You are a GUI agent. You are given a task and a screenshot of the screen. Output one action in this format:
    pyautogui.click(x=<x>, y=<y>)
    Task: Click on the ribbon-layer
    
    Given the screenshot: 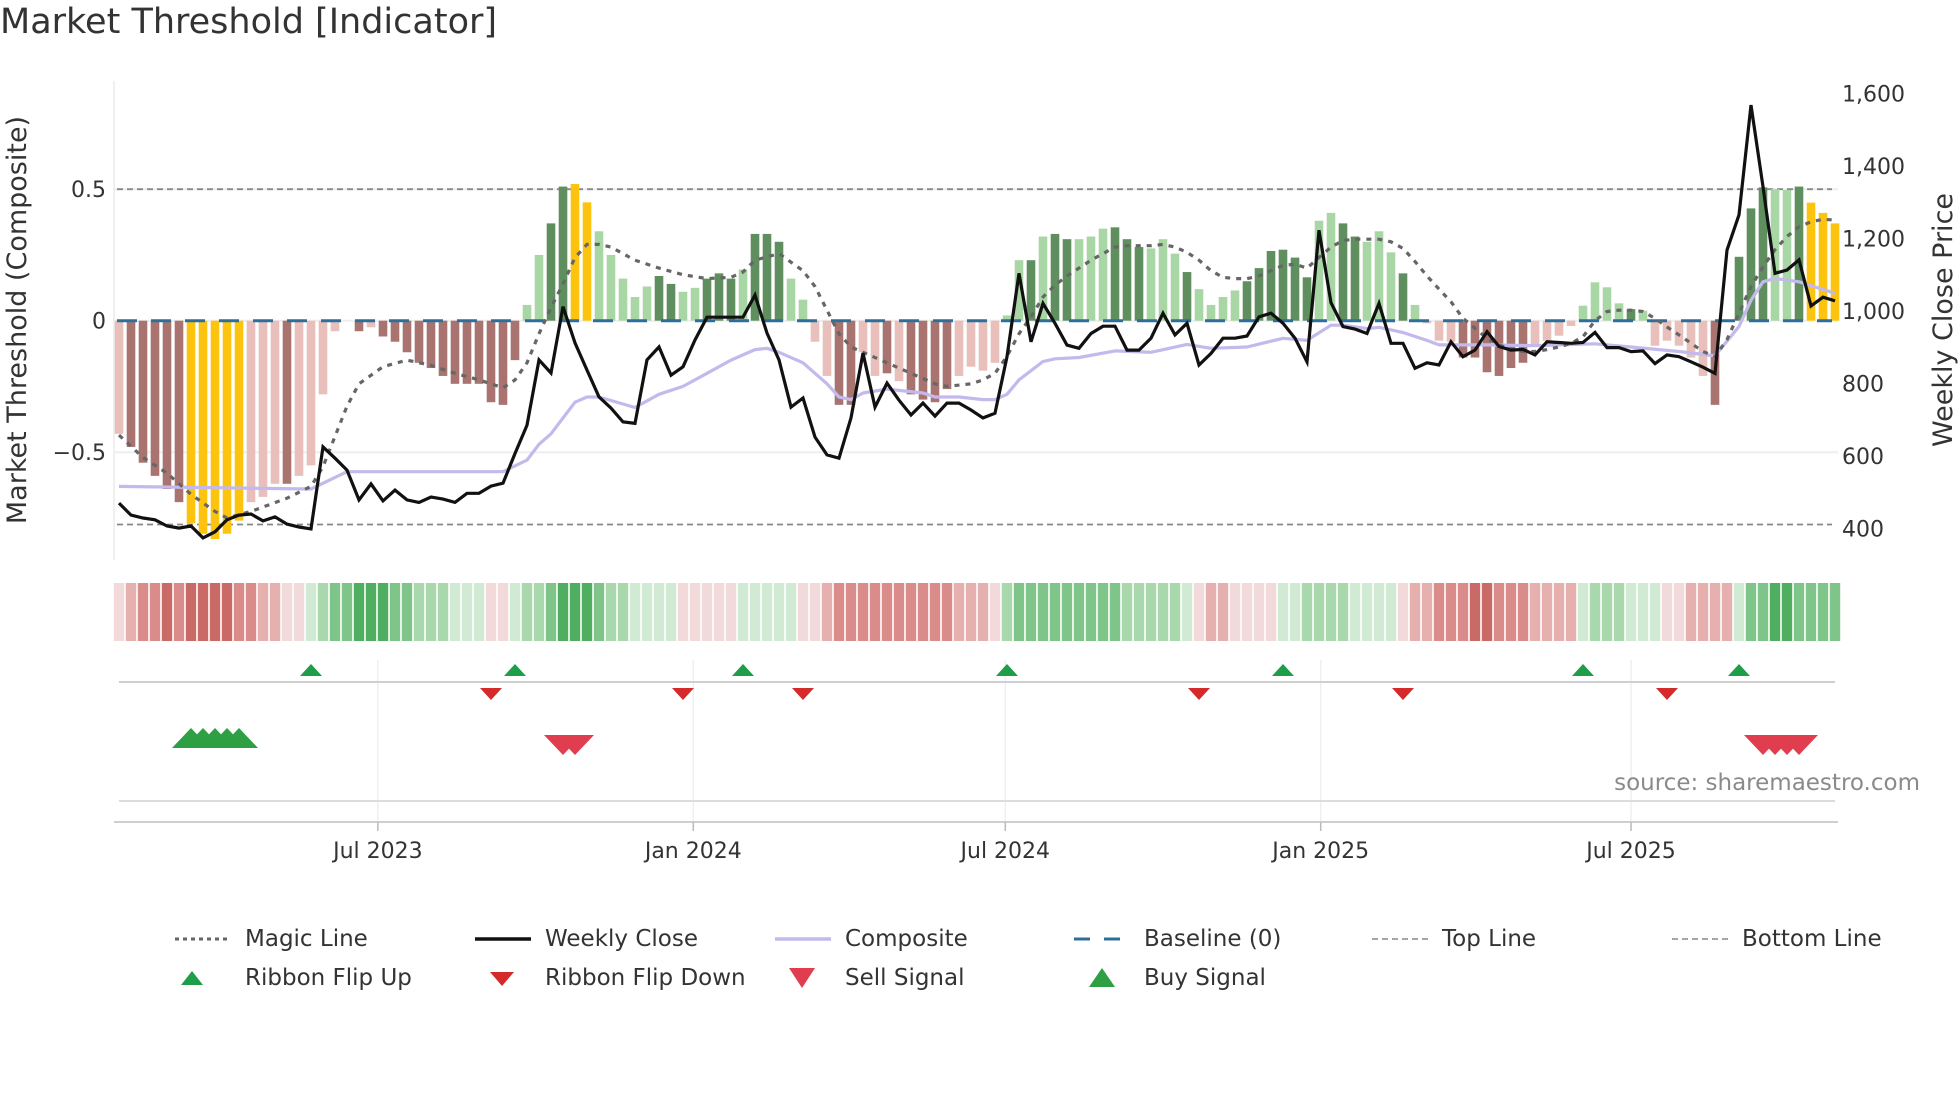 What is the action you would take?
    pyautogui.click(x=977, y=612)
    